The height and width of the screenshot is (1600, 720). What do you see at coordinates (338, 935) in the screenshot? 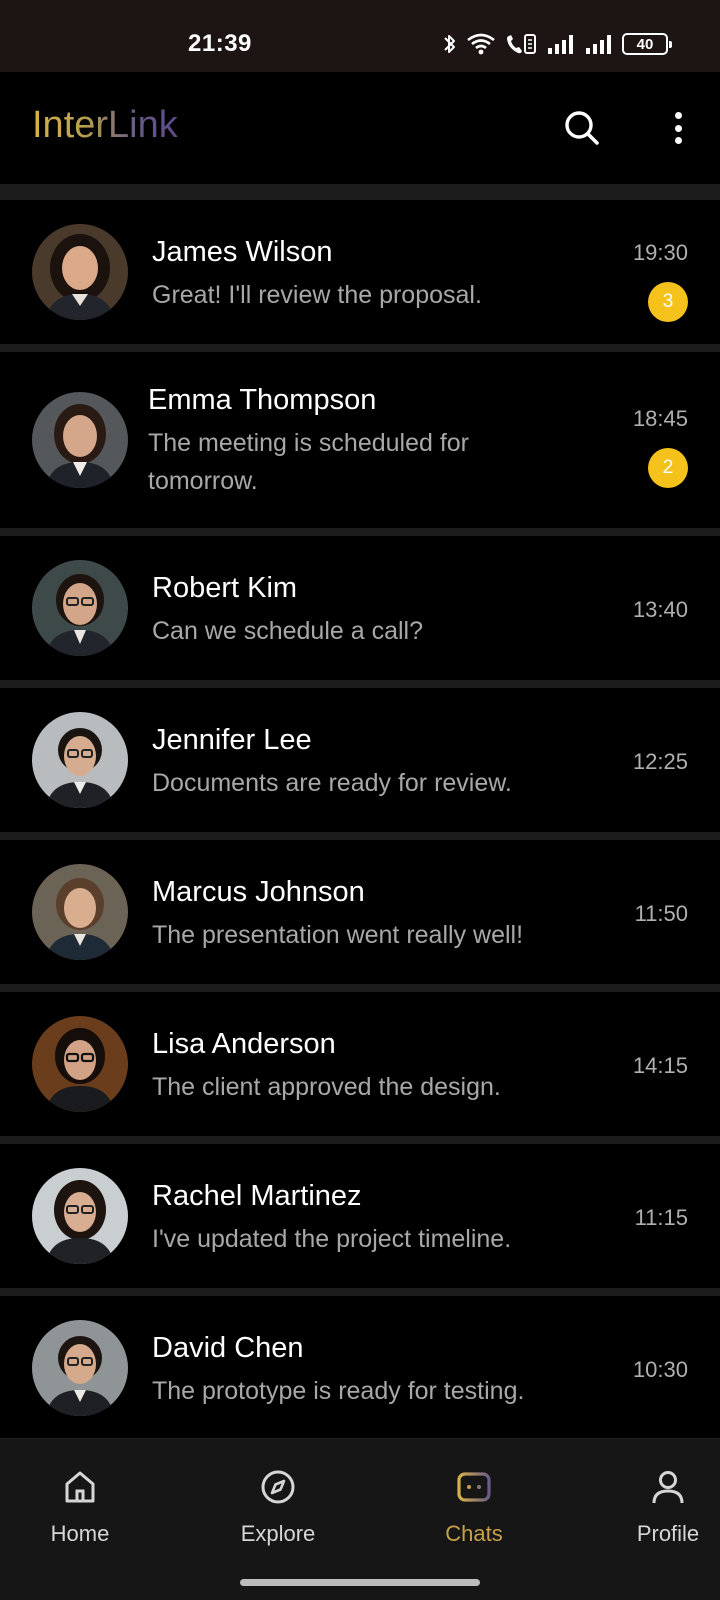
I see `chat-preview: The presentation went really well!` at bounding box center [338, 935].